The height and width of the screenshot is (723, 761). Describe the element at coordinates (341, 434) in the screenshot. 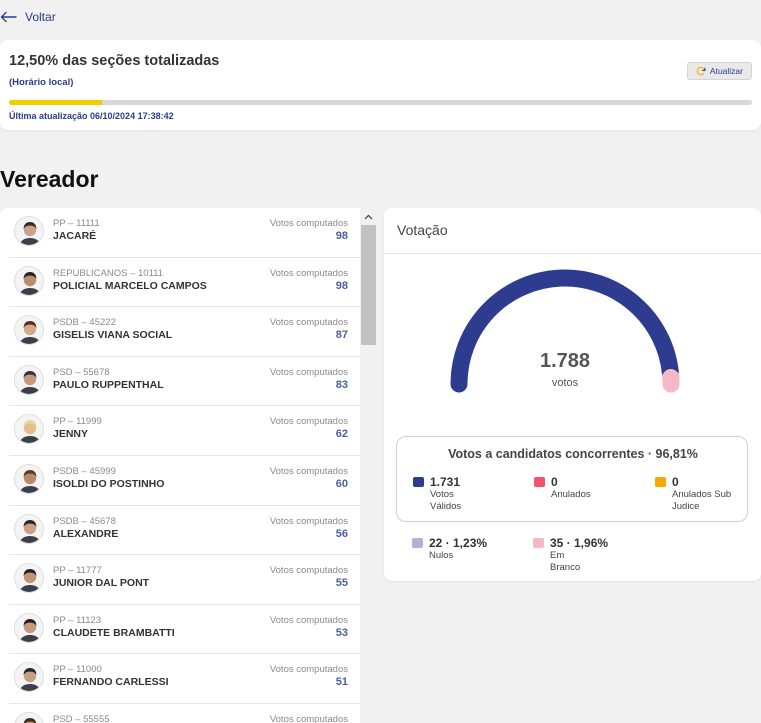

I see `candidate-votes: 62` at that location.